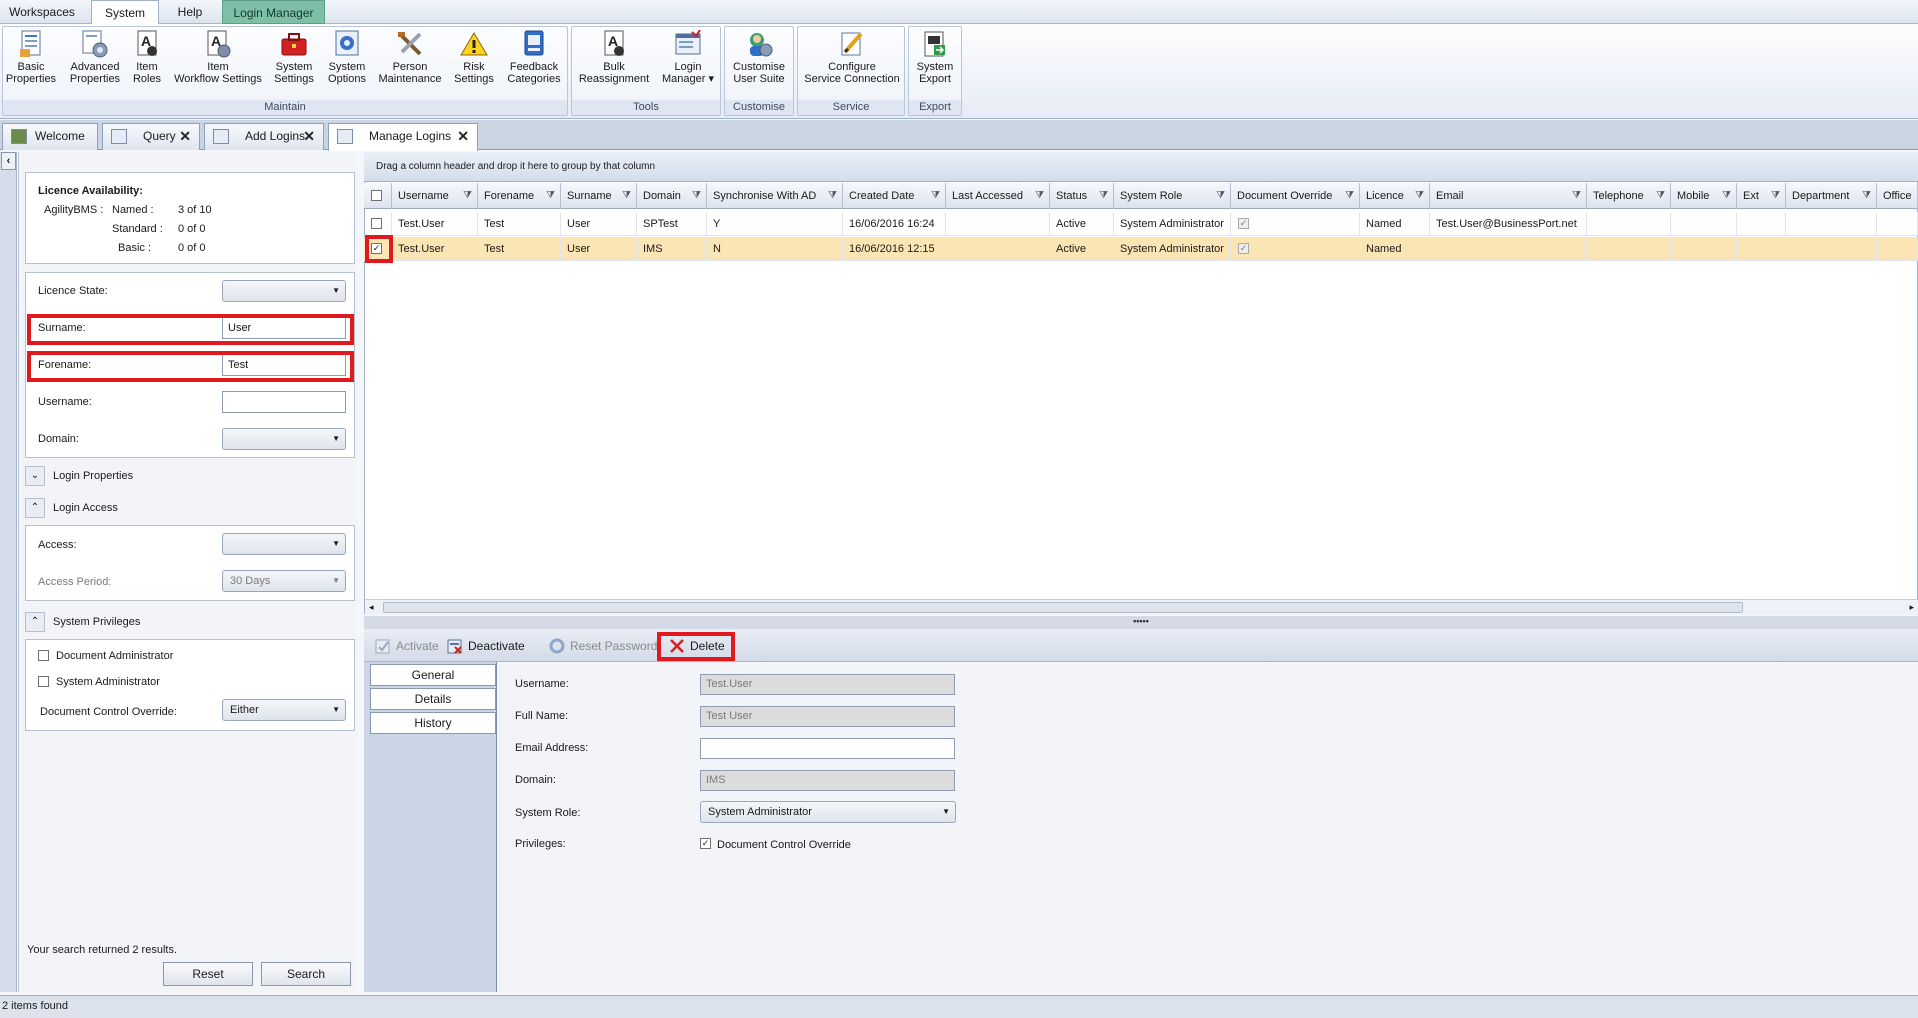 This screenshot has width=1918, height=1018. What do you see at coordinates (284, 710) in the screenshot?
I see `override-select: Either ▼` at bounding box center [284, 710].